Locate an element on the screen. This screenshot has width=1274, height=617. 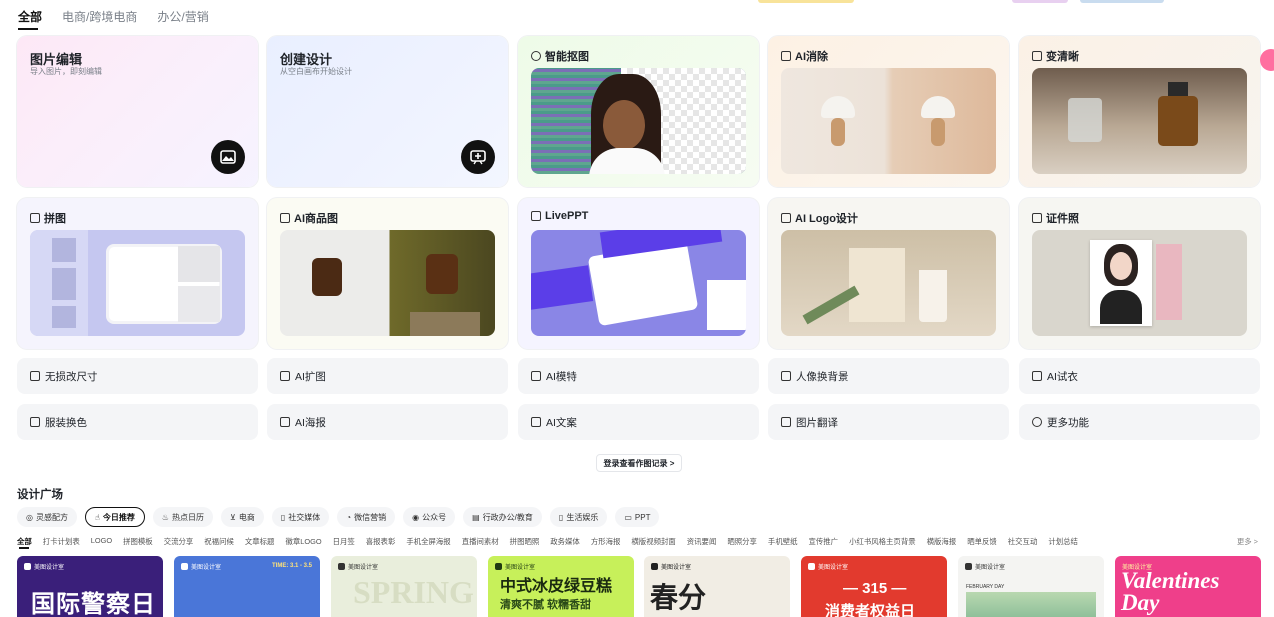
category-item: 方形海报 is located at coordinates (606, 541).